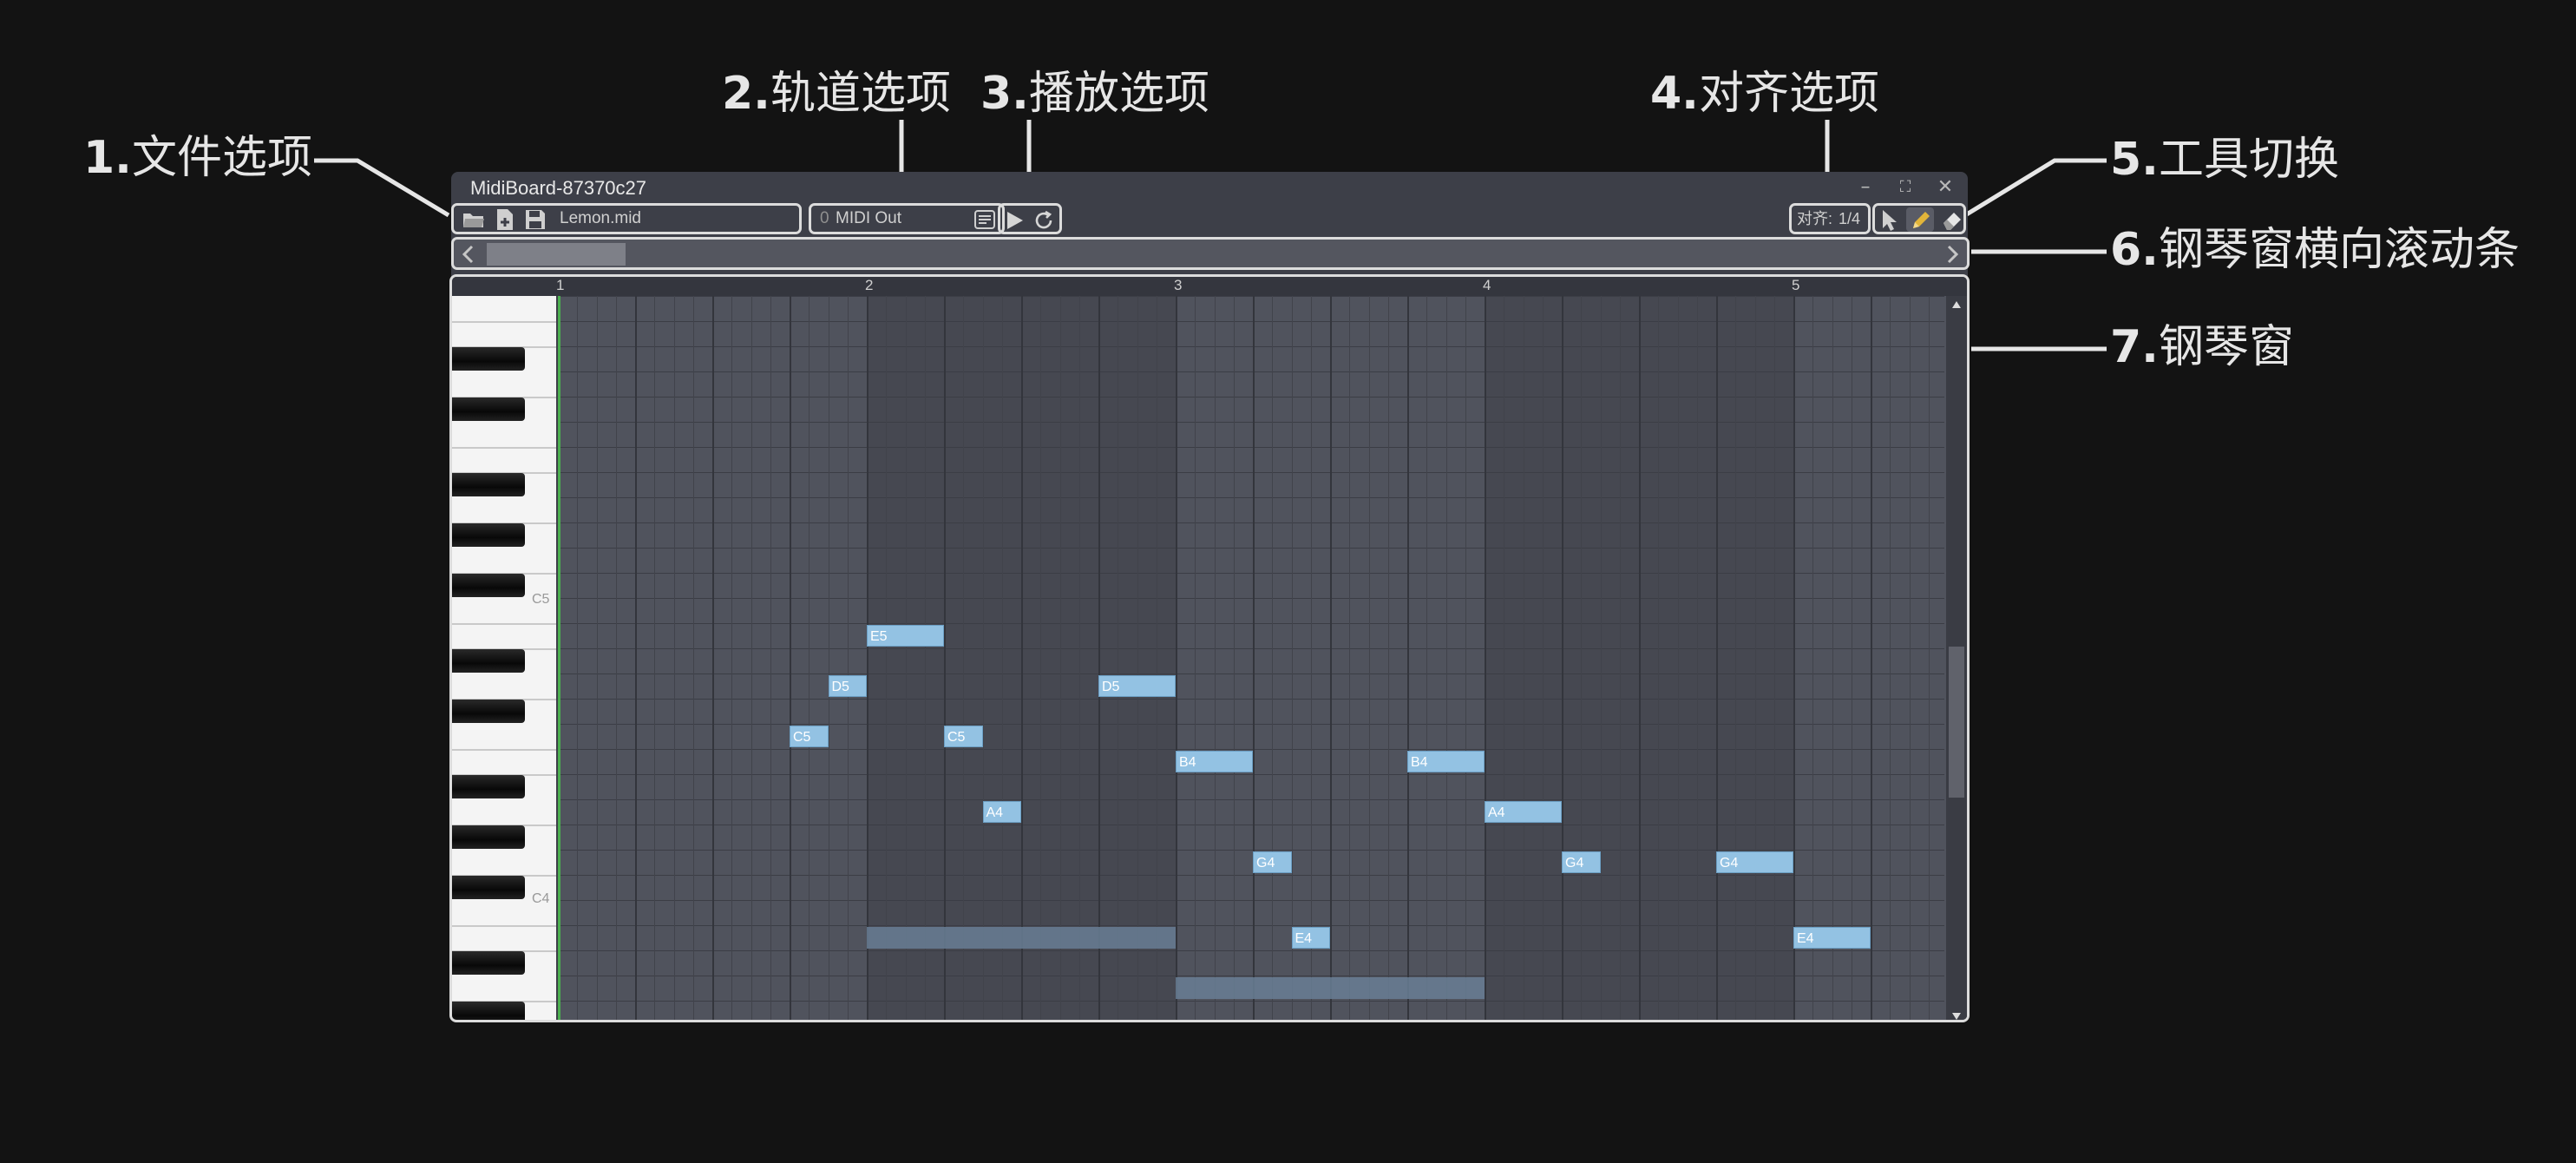 This screenshot has width=2576, height=1163. I want to click on close-button: ✕, so click(1945, 188).